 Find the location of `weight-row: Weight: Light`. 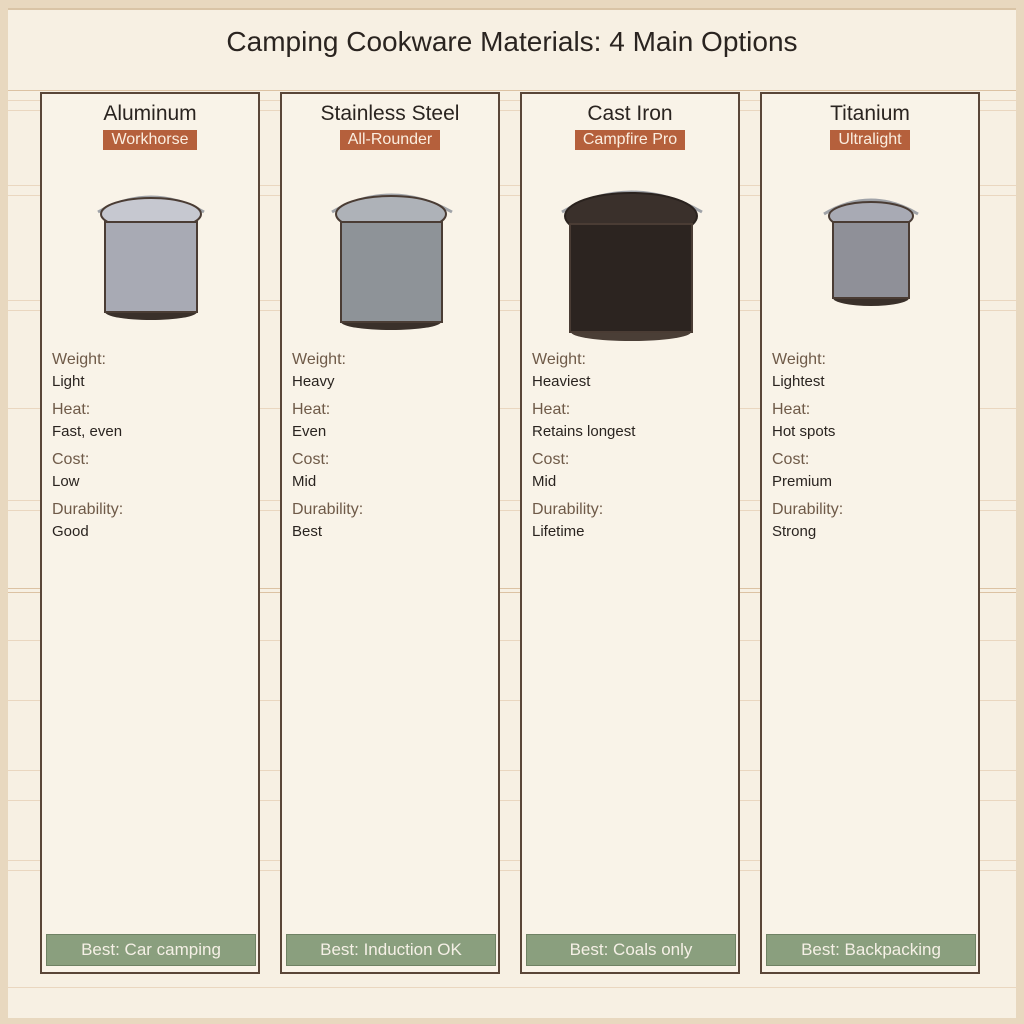

weight-row: Weight: Light is located at coordinates (79, 371).